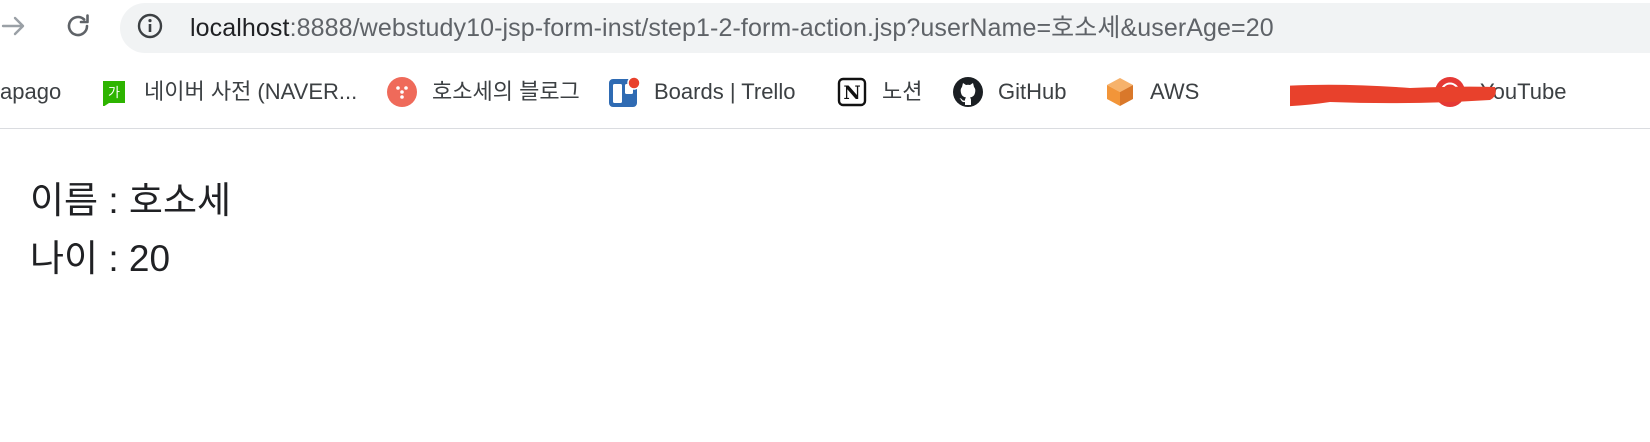 This screenshot has height=442, width=1650. I want to click on svg-text: 가, so click(114, 93).